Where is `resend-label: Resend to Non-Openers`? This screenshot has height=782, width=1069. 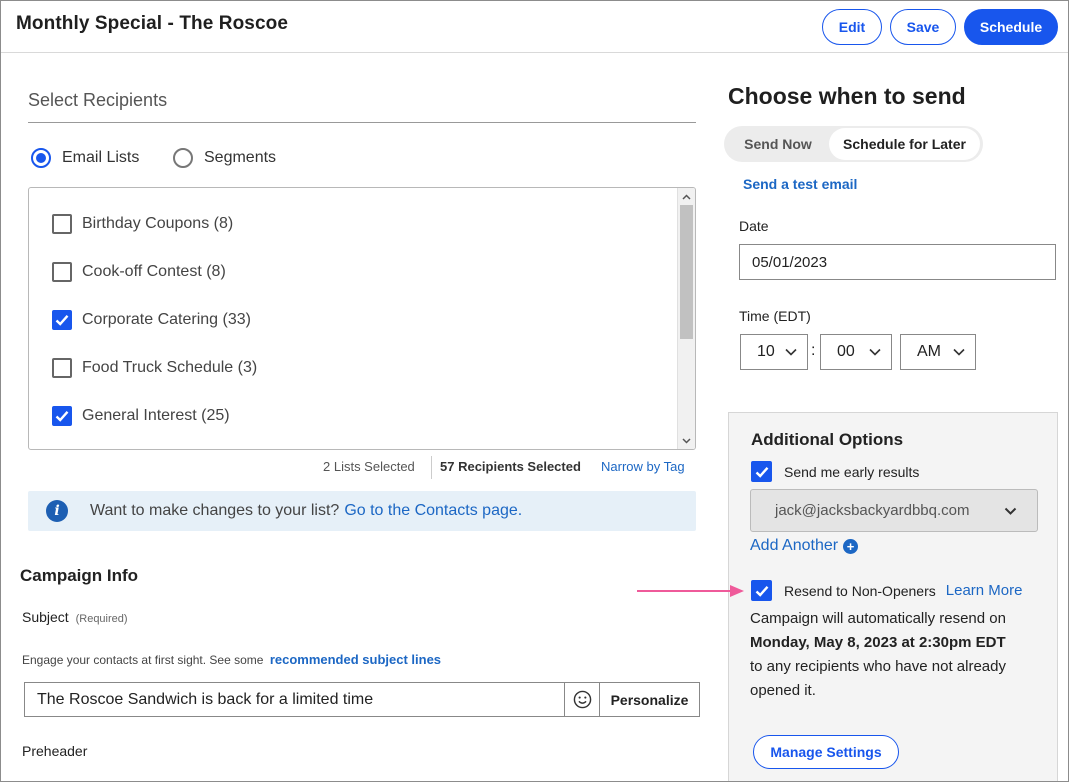 resend-label: Resend to Non-Openers is located at coordinates (860, 590).